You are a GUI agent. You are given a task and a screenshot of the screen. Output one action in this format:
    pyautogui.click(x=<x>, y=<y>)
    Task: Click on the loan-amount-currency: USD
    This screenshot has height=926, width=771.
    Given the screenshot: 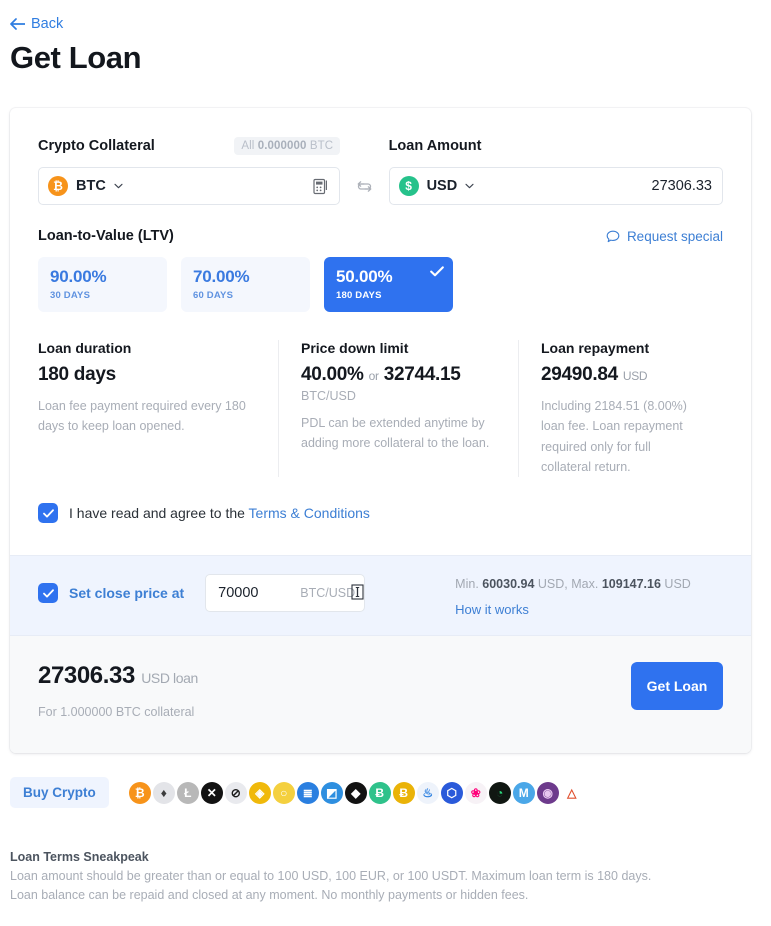 What is the action you would take?
    pyautogui.click(x=442, y=186)
    